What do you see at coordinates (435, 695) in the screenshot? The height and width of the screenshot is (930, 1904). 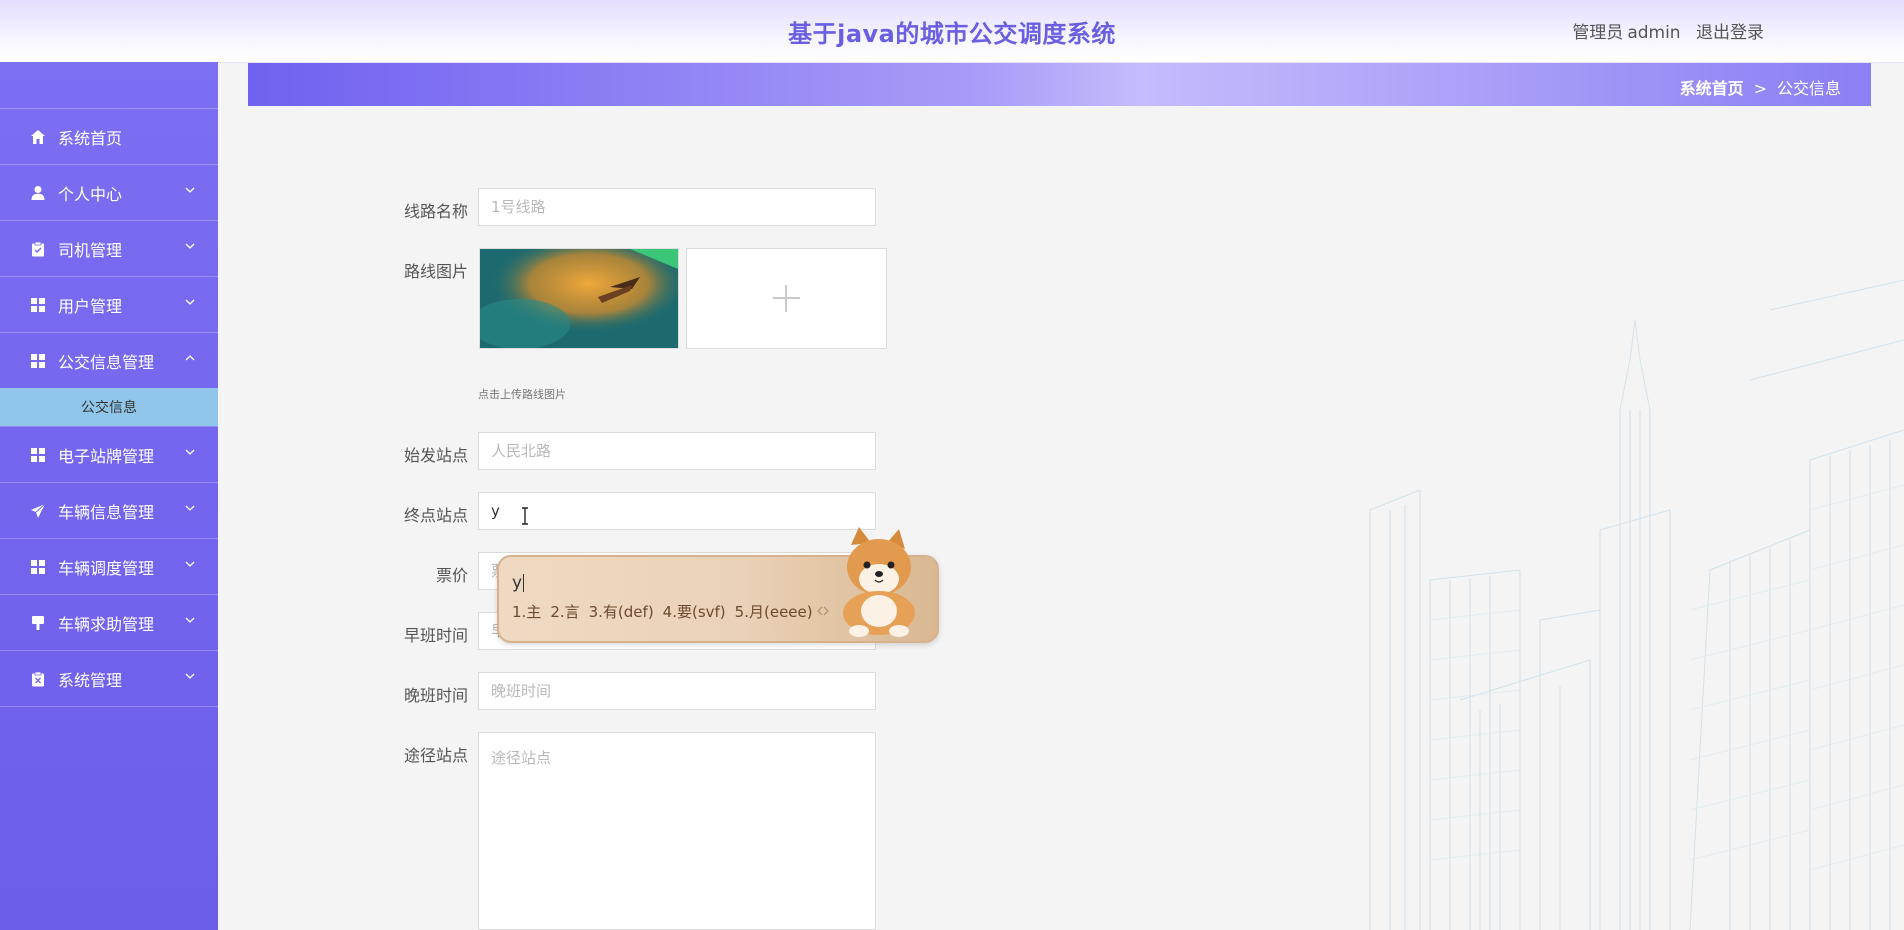 I see `evening-shift-label: 晚班时间` at bounding box center [435, 695].